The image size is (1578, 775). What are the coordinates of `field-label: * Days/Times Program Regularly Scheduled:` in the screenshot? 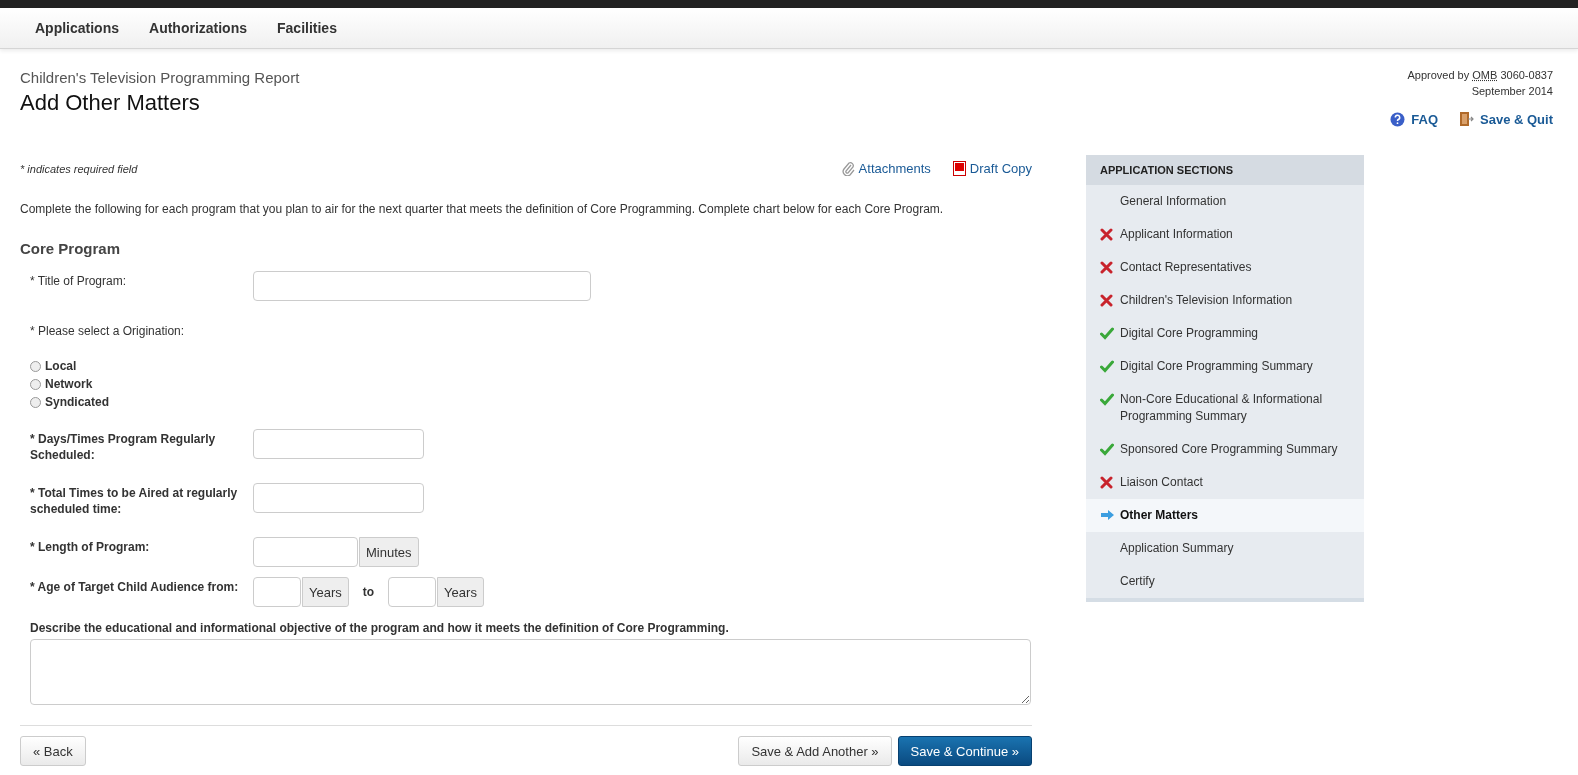 It's located at (123, 447).